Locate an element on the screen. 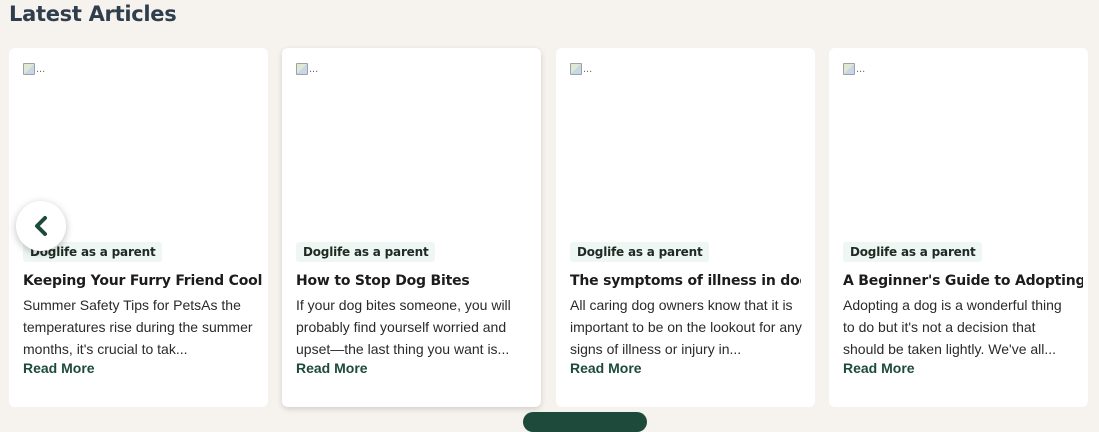 Image resolution: width=1099 pixels, height=432 pixels. carousel-prev-button is located at coordinates (41, 226).